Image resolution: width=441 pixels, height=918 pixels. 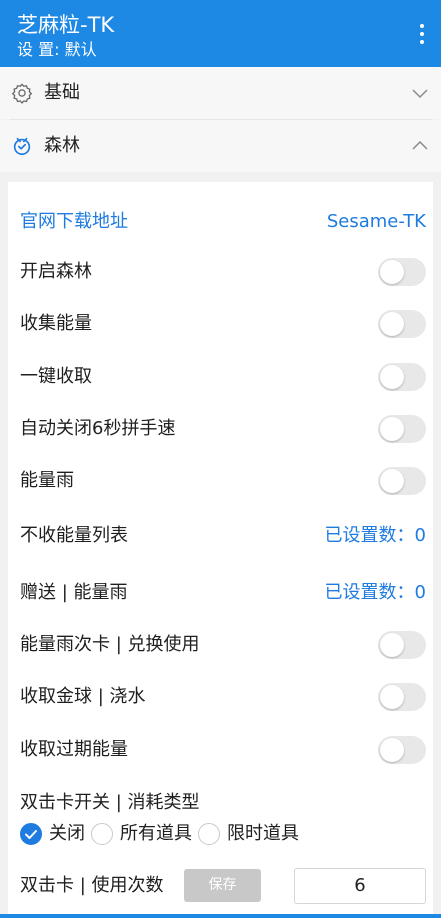 I want to click on setting-row: 能量雨次卡 | 兑换使用, so click(x=220, y=645).